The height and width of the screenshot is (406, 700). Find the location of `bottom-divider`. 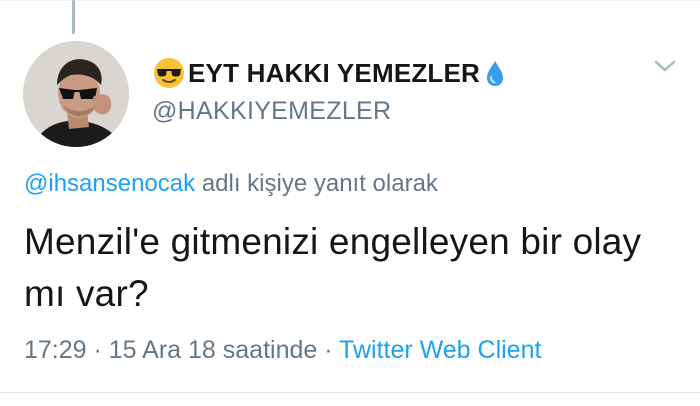

bottom-divider is located at coordinates (350, 392).